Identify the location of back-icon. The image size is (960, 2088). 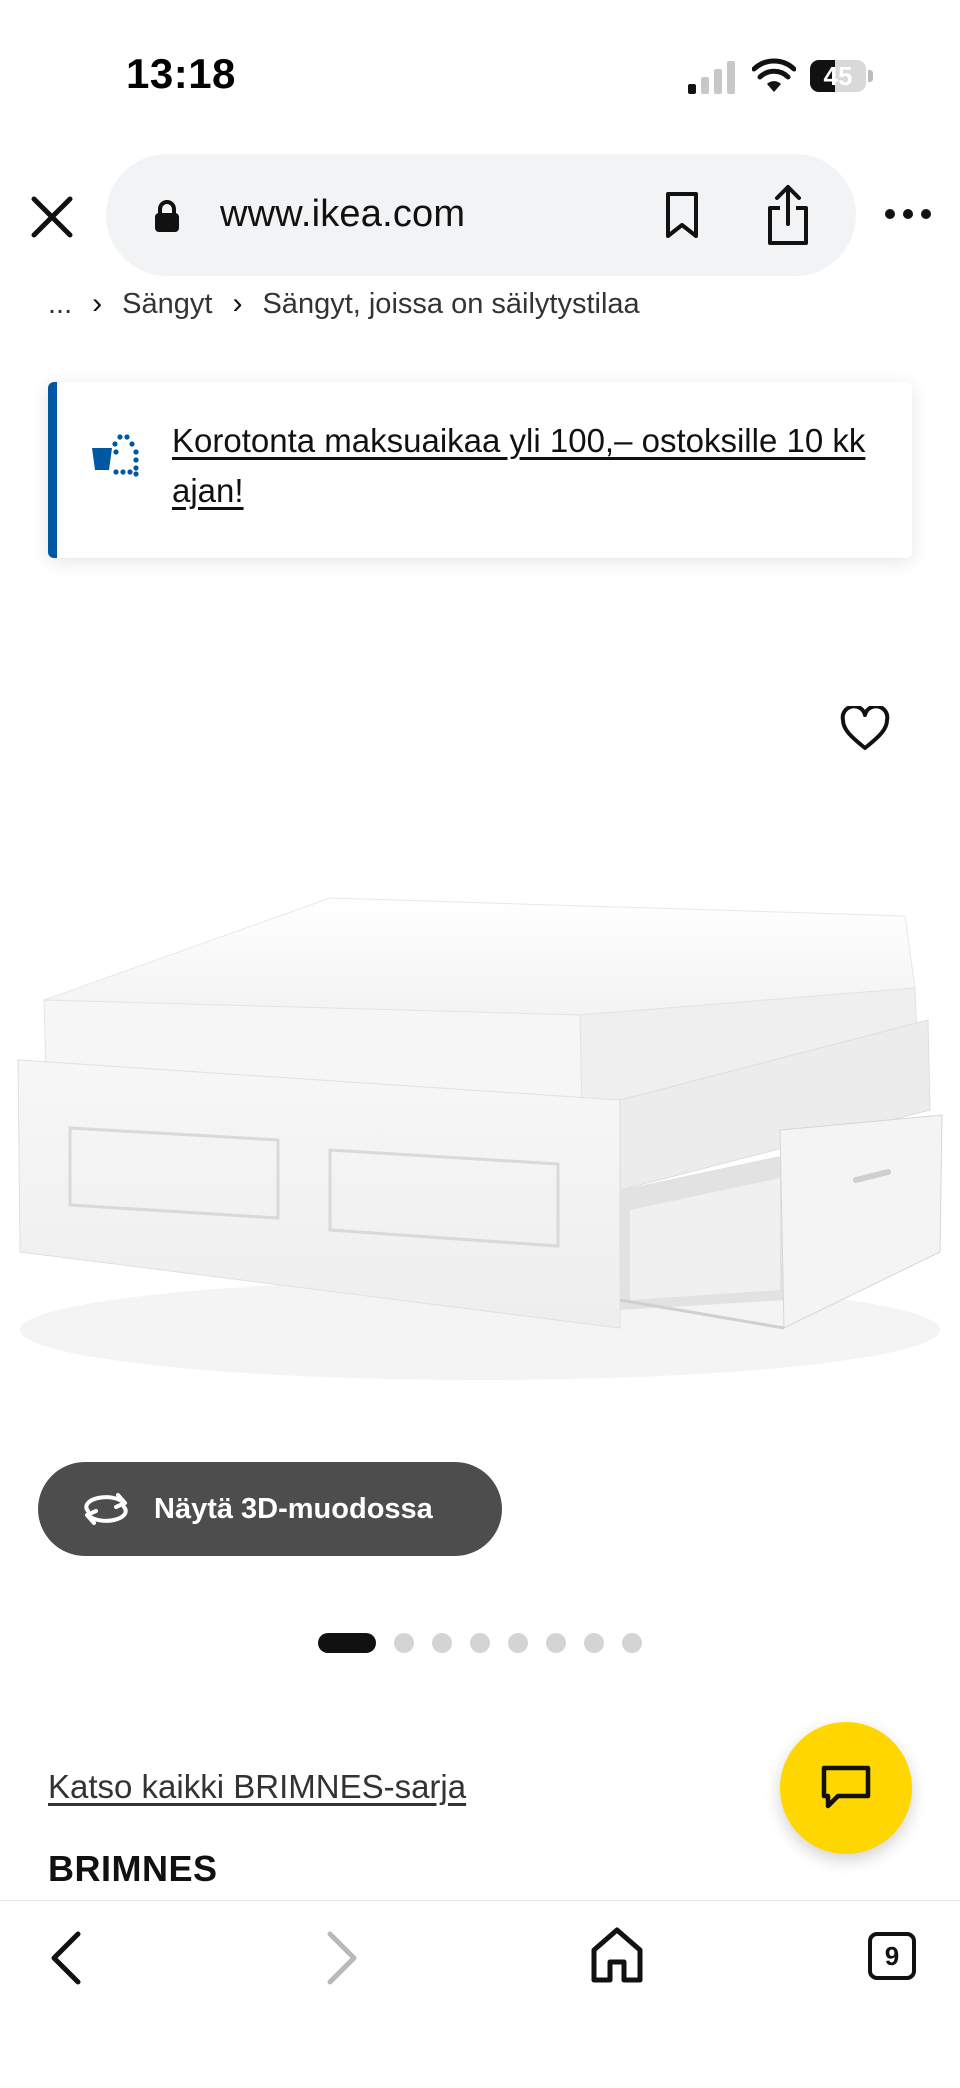
(66, 1958).